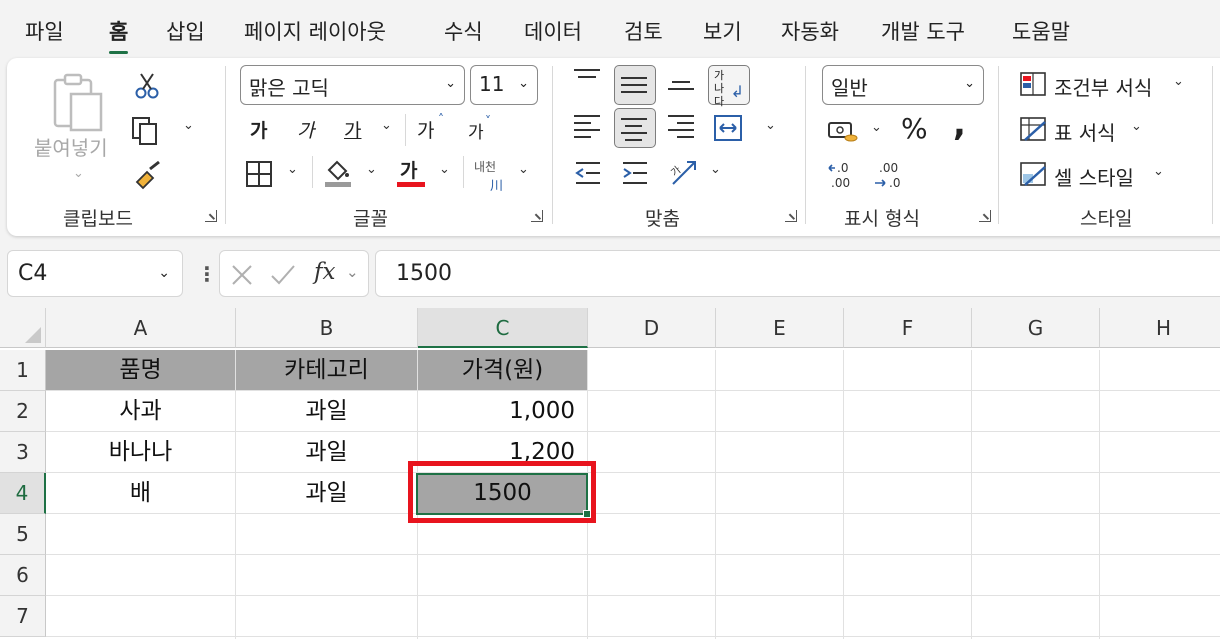  Describe the element at coordinates (352, 85) in the screenshot. I see `font-name-select: 맑은 고딕 ⌄` at that location.